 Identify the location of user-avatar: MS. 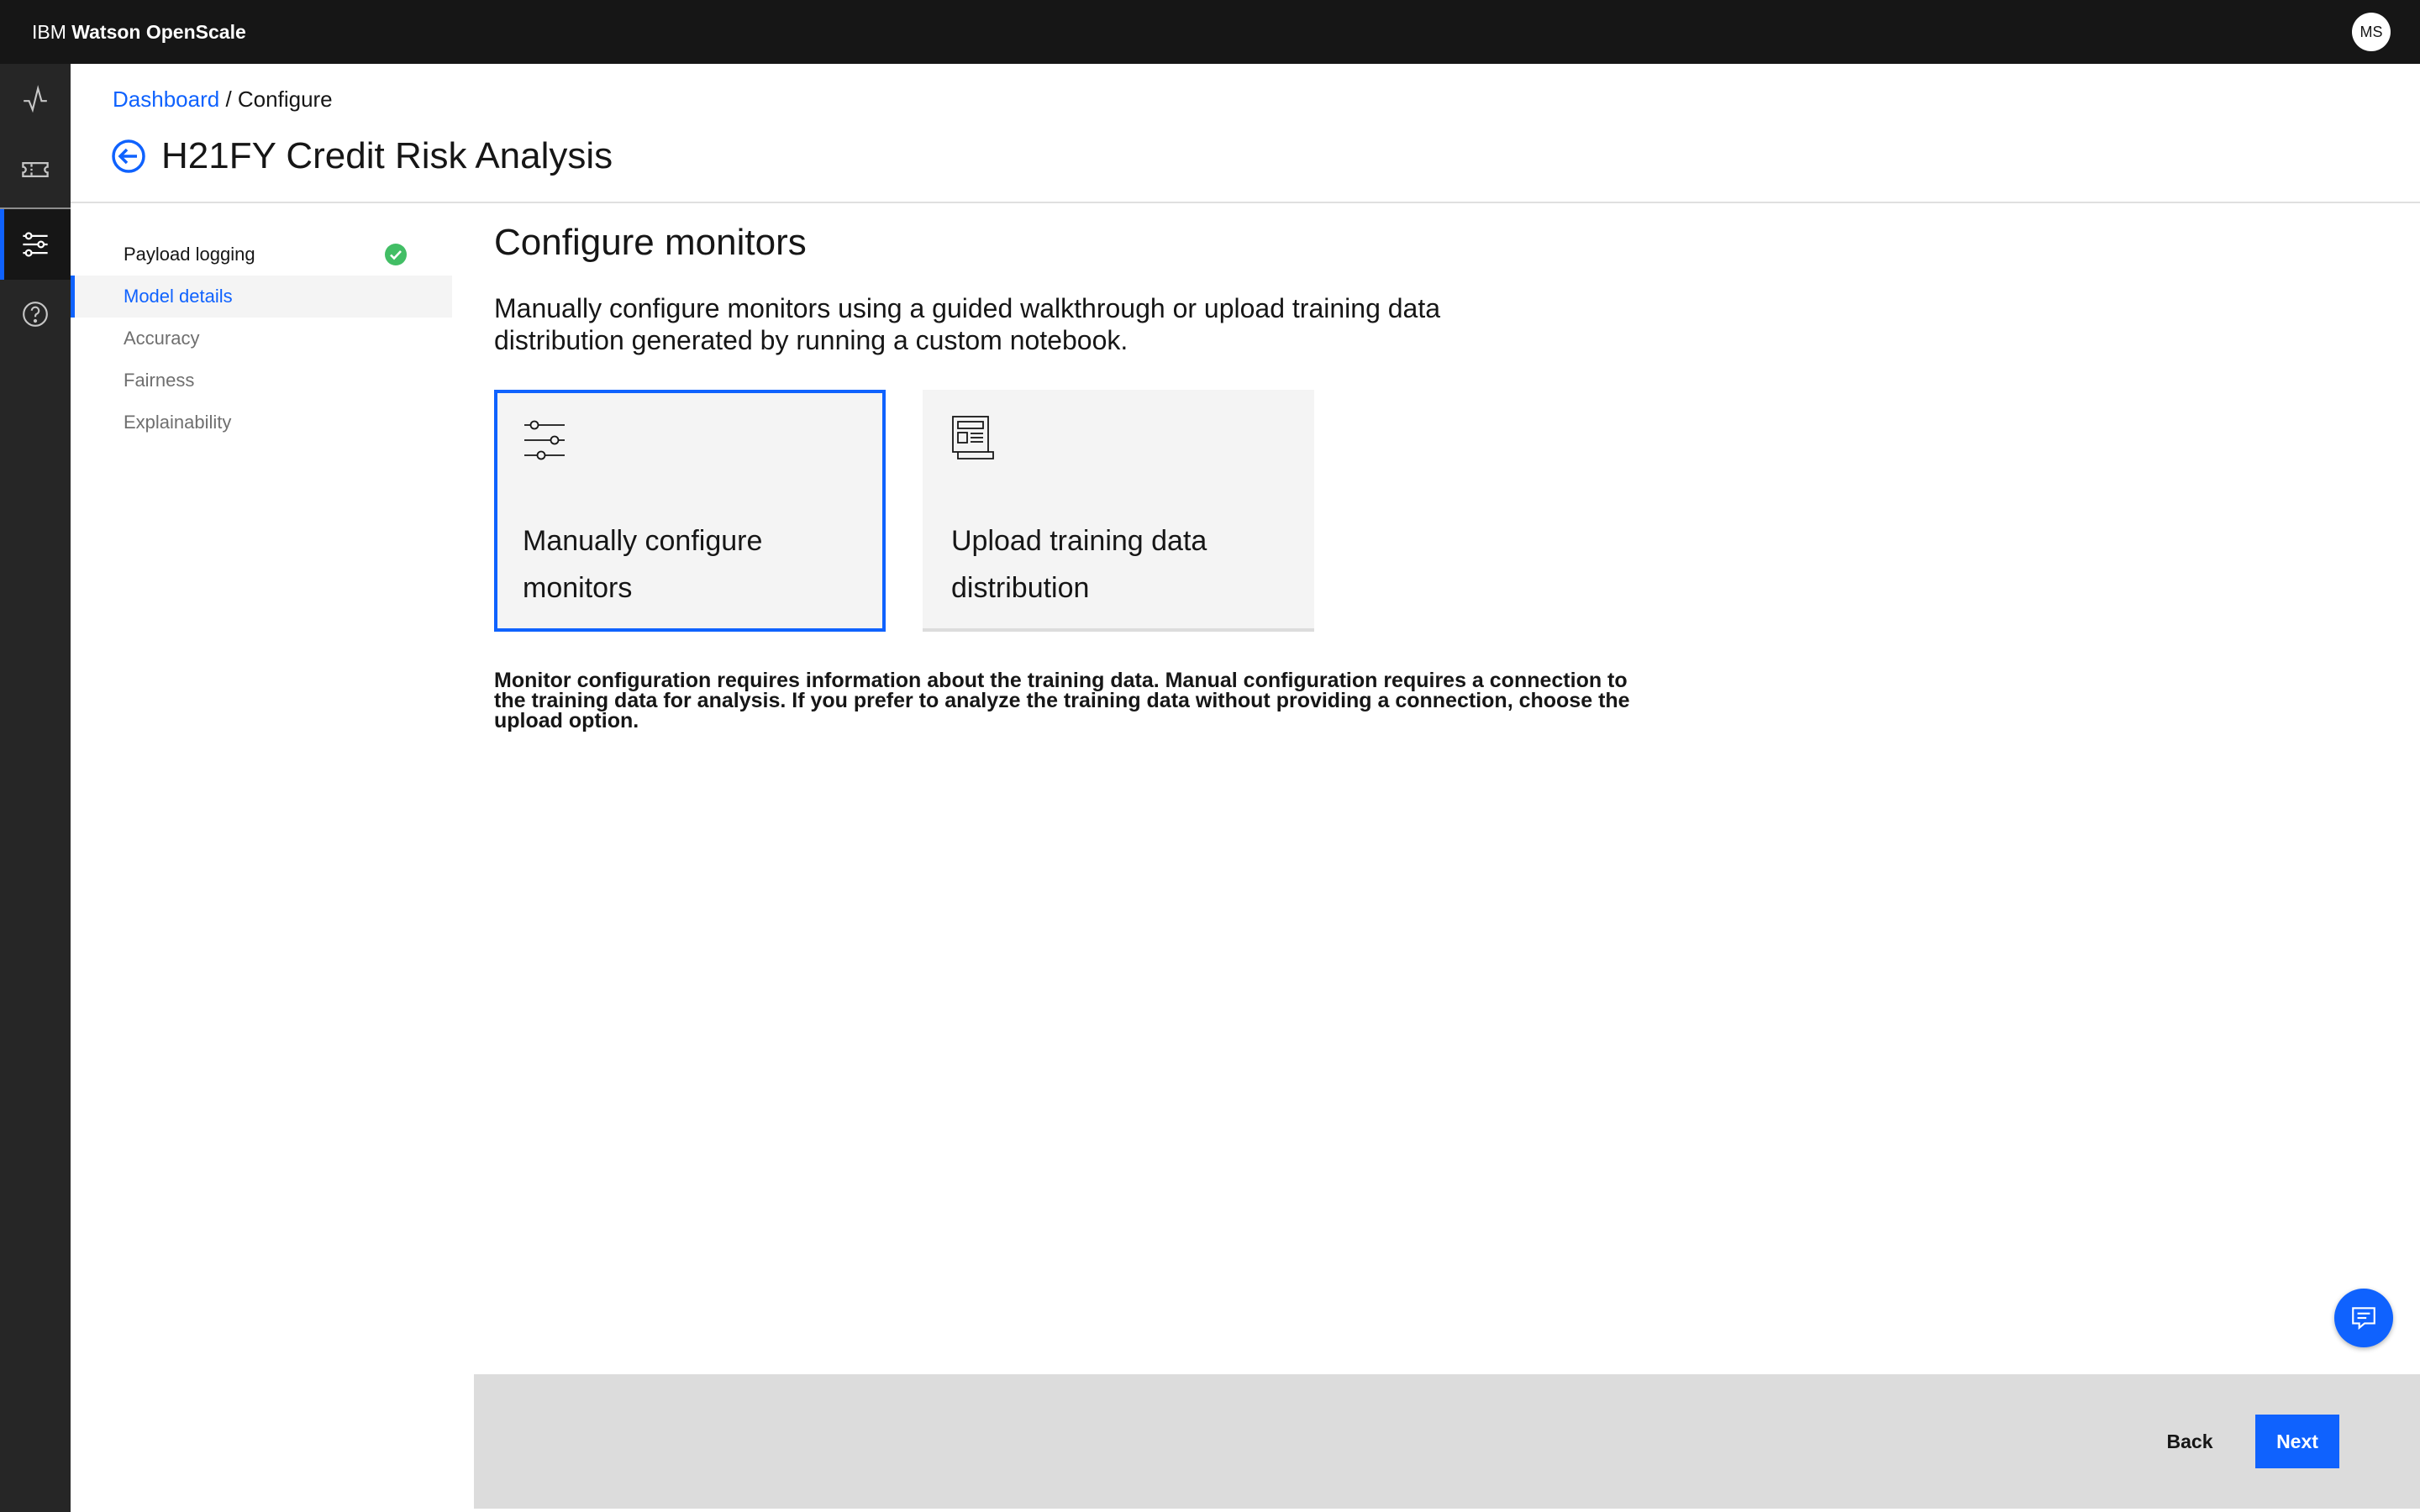
(2371, 32).